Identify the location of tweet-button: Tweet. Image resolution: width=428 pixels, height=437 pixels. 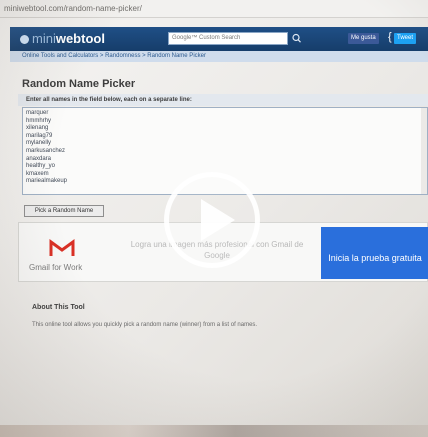
(405, 38).